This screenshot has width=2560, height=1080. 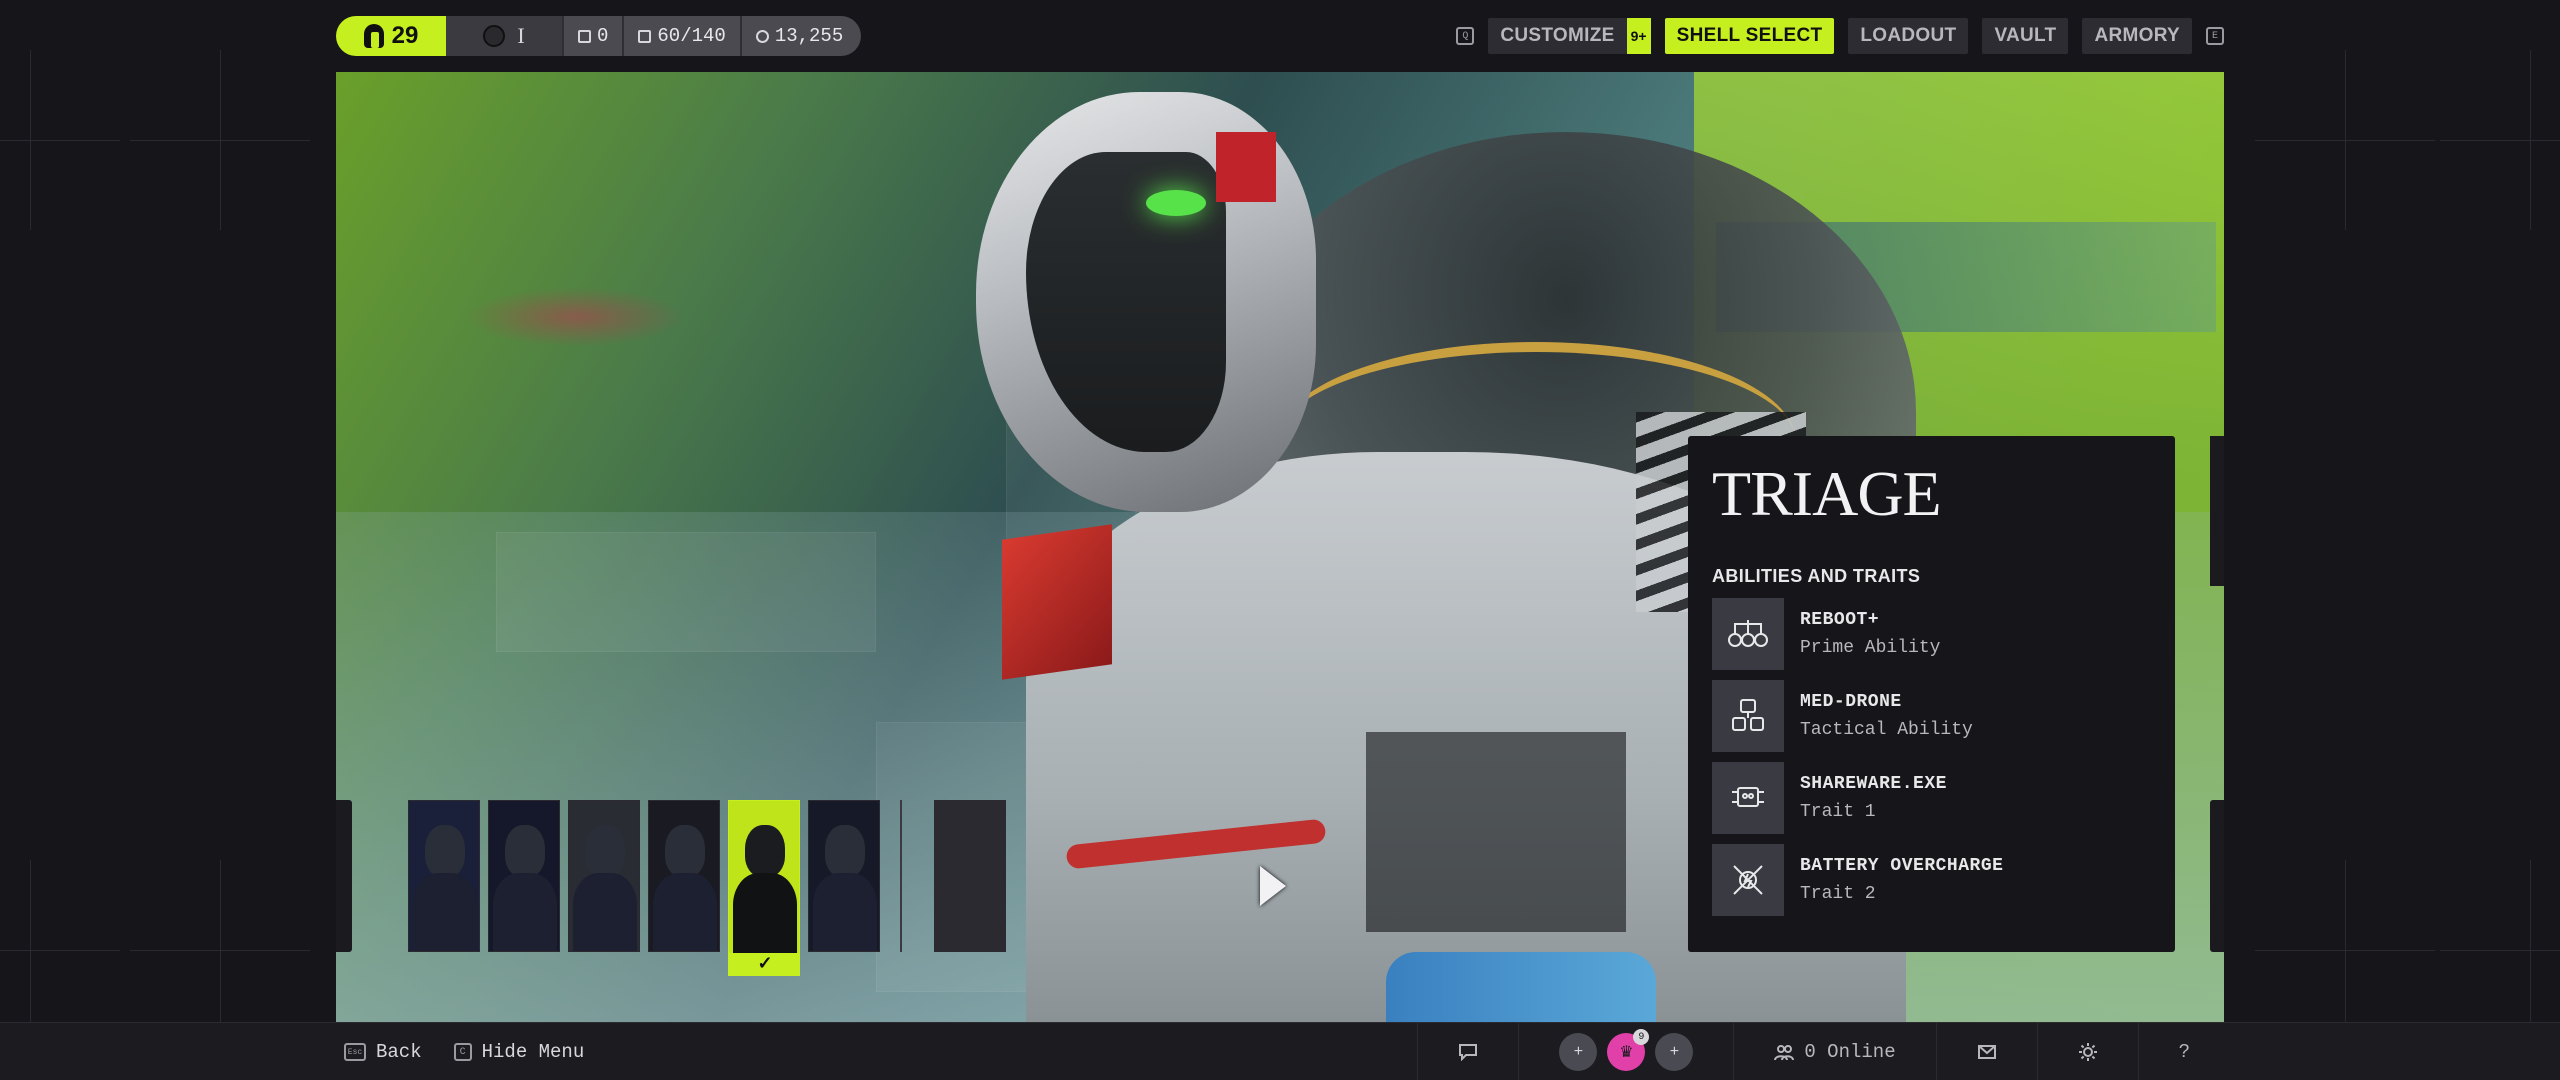 I want to click on hide-menu-label: Hide Menu, so click(x=533, y=1052).